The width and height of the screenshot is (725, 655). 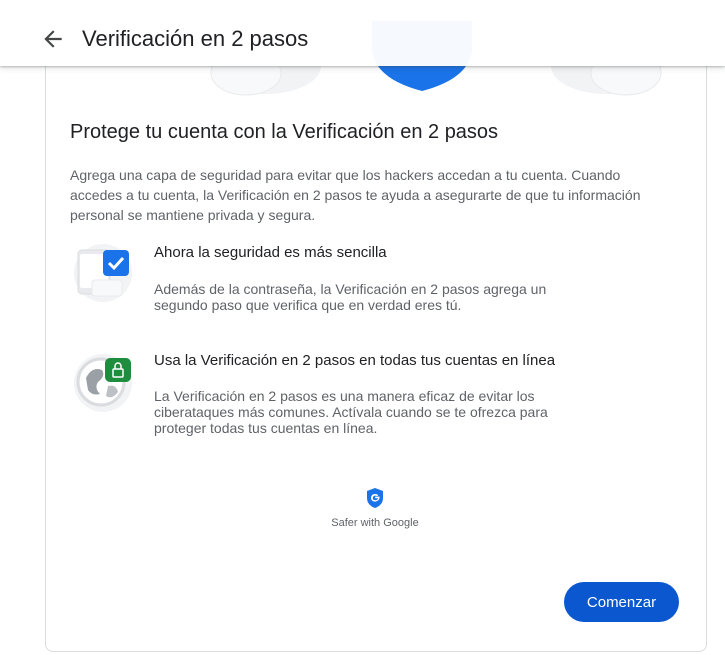 I want to click on page-title: Verificación en 2 pasos, so click(x=195, y=38).